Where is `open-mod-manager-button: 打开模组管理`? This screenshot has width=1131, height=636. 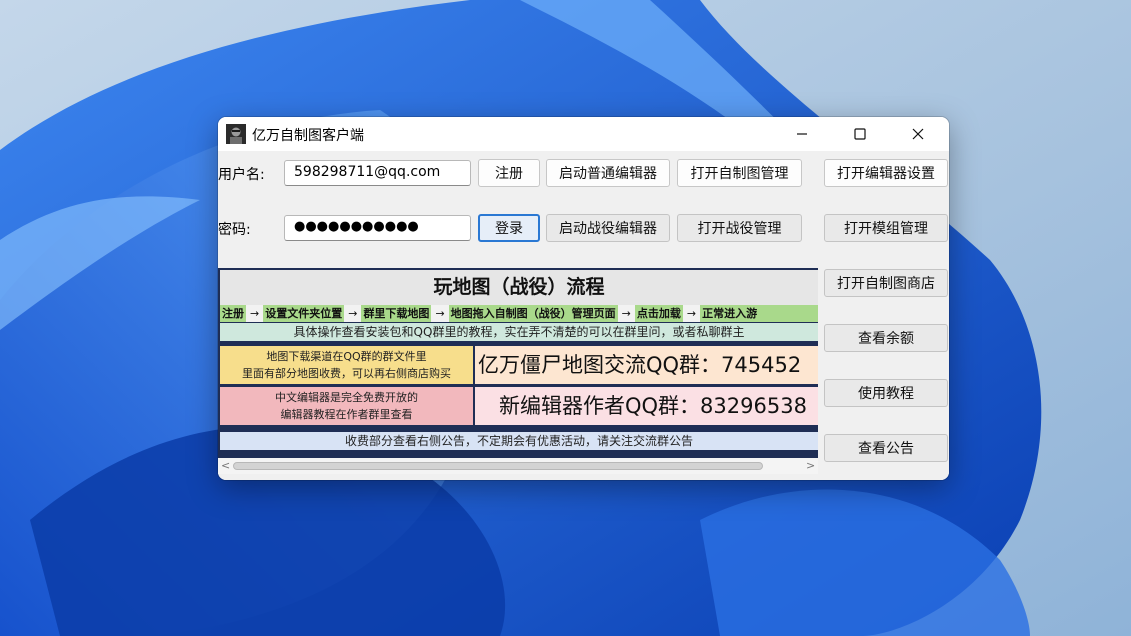 open-mod-manager-button: 打开模组管理 is located at coordinates (886, 228).